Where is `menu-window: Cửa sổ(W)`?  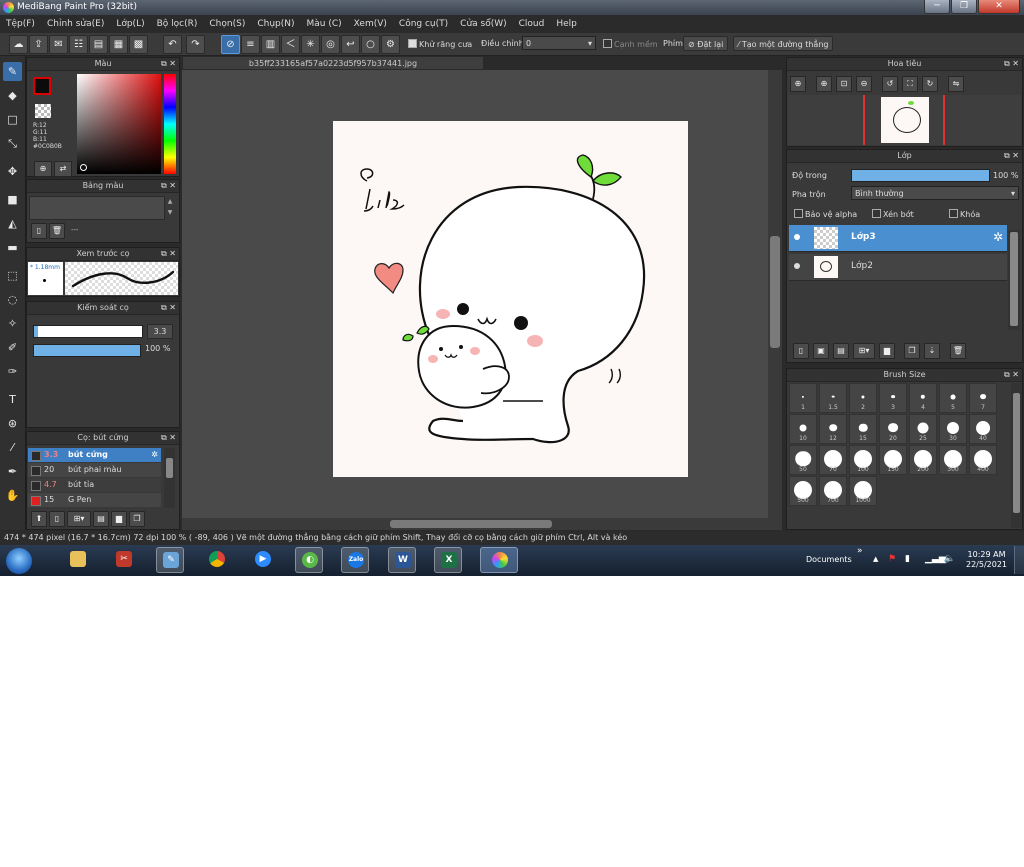 menu-window: Cửa sổ(W) is located at coordinates (483, 24).